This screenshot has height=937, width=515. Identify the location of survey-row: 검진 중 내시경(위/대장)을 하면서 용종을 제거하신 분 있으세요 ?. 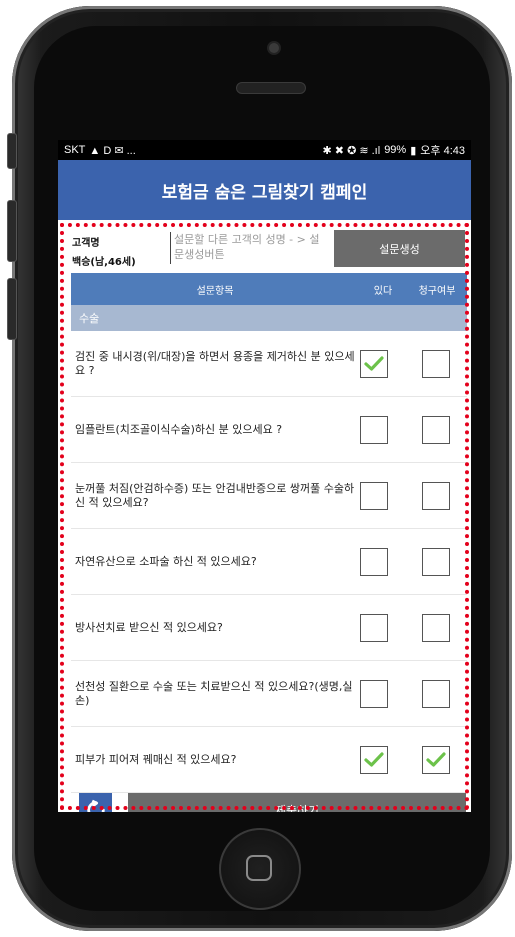
(269, 364).